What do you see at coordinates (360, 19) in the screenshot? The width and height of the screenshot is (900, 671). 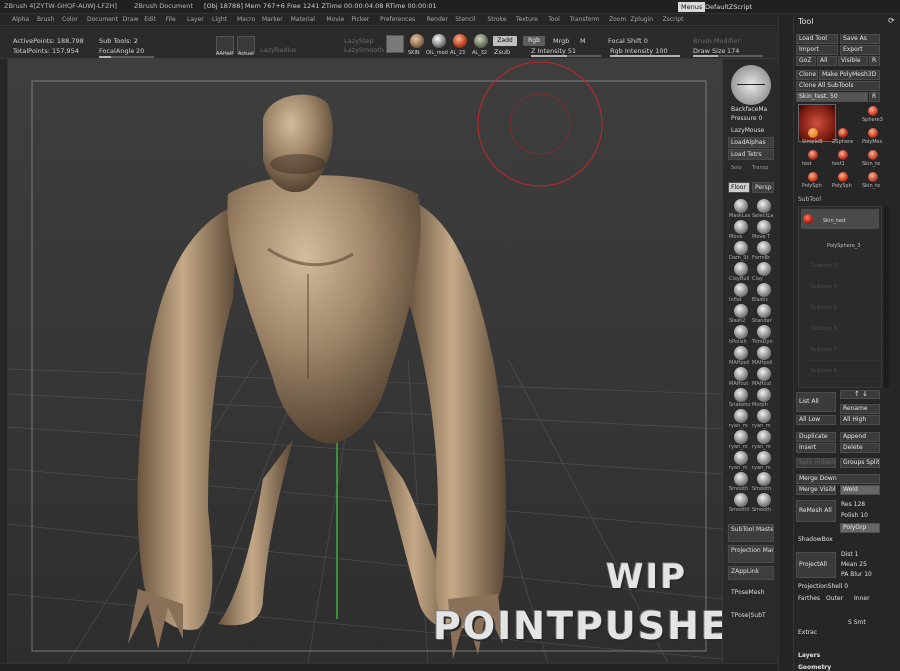 I see `menu-item-picker: Picker` at bounding box center [360, 19].